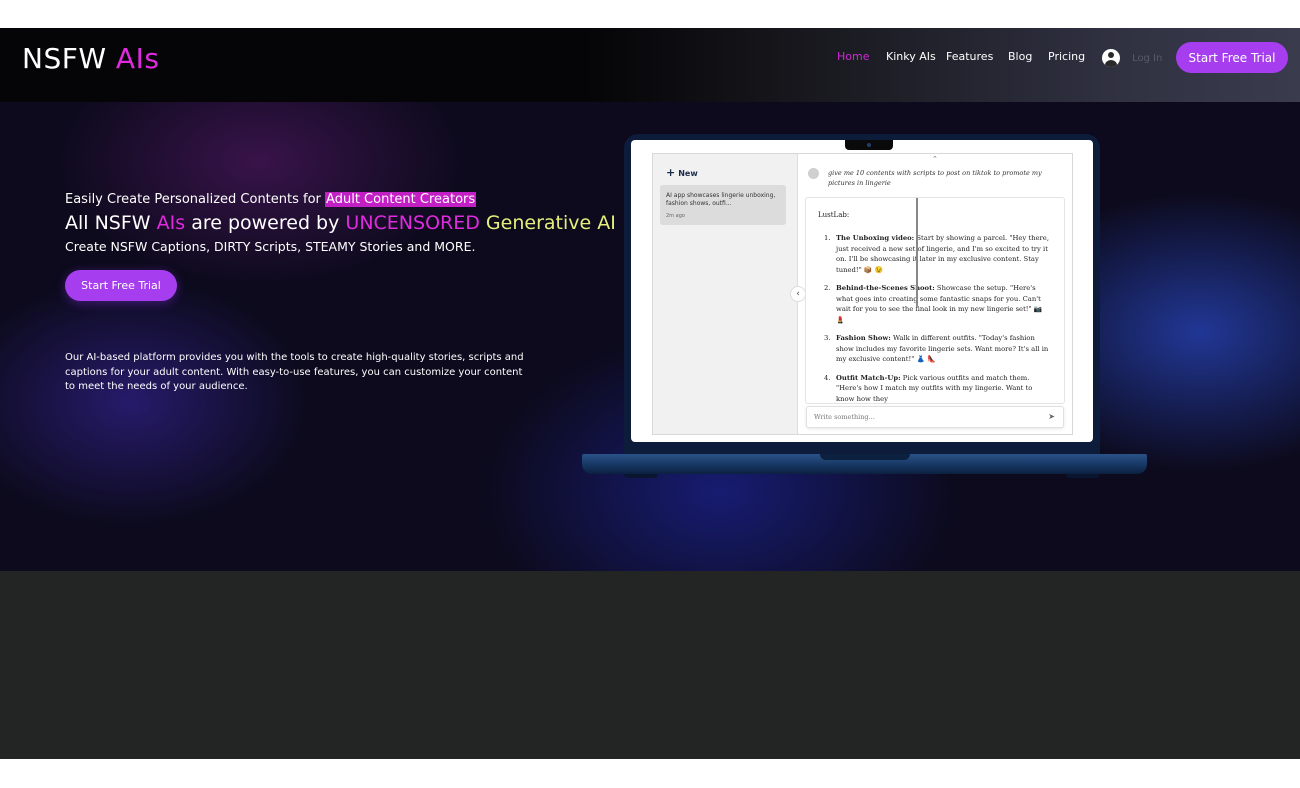 Image resolution: width=1300 pixels, height=788 pixels. Describe the element at coordinates (675, 216) in the screenshot. I see `session-time: 2m ago` at that location.